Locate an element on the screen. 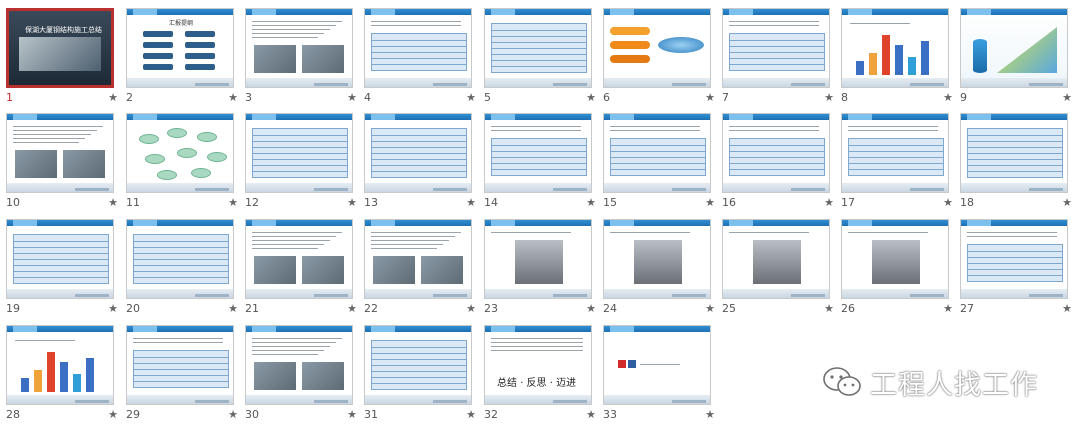  slide-slot: 8 ★ is located at coordinates (897, 58).